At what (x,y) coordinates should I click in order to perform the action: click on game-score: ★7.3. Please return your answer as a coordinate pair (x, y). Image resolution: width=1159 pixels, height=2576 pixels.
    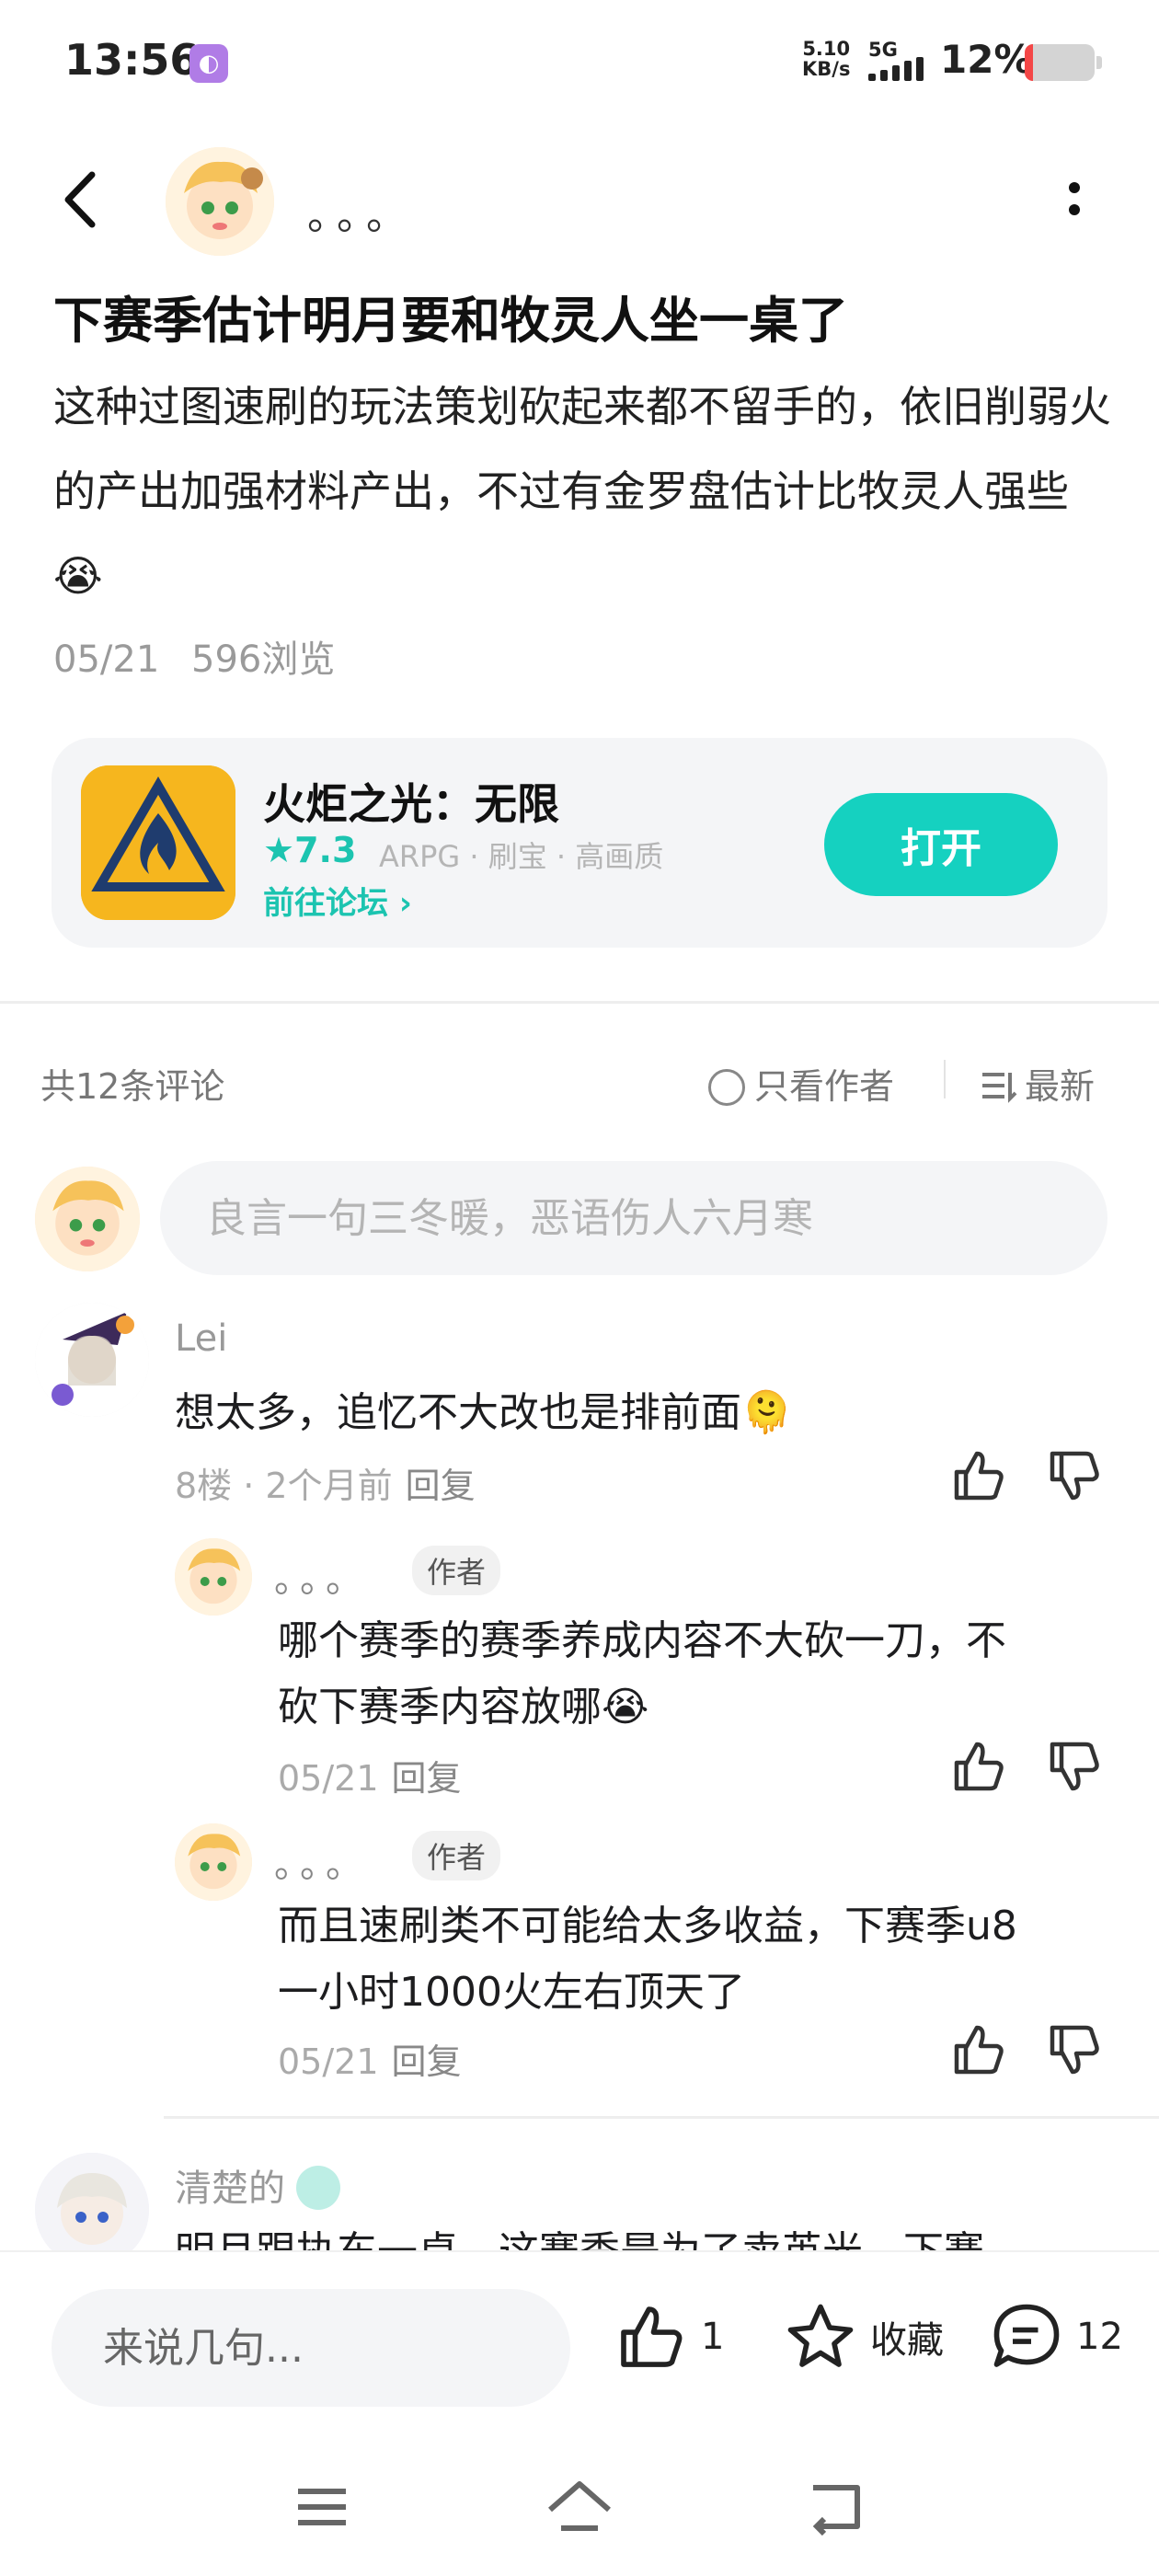
    Looking at the image, I should click on (310, 850).